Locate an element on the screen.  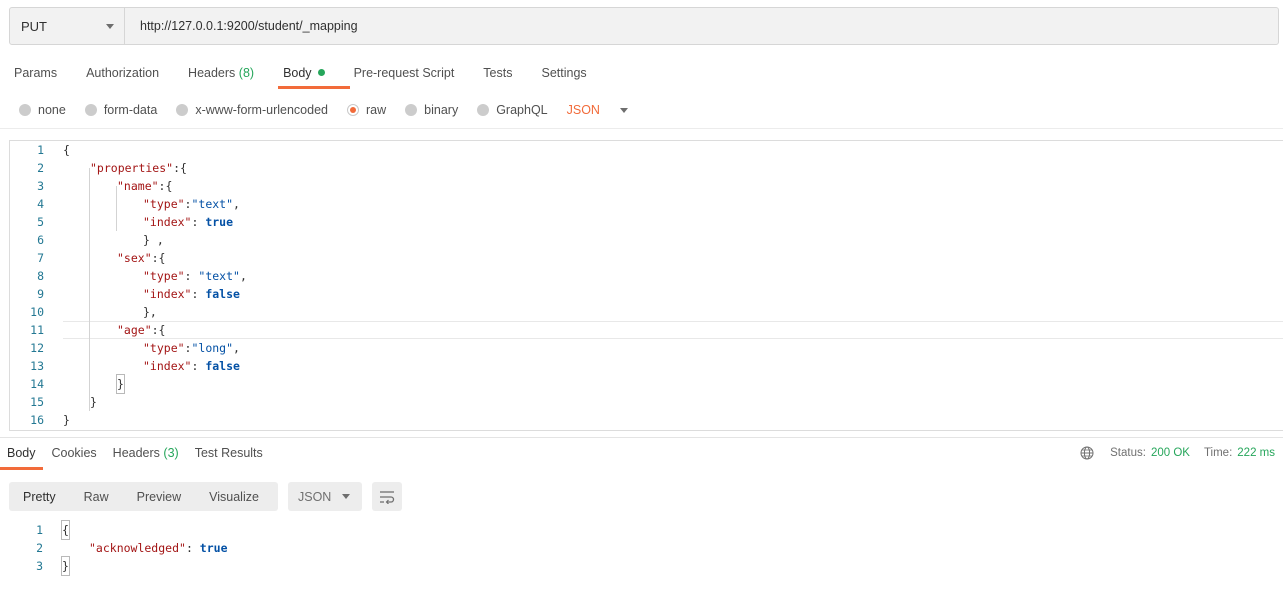
code-text: "type": "text", is located at coordinates (195, 276).